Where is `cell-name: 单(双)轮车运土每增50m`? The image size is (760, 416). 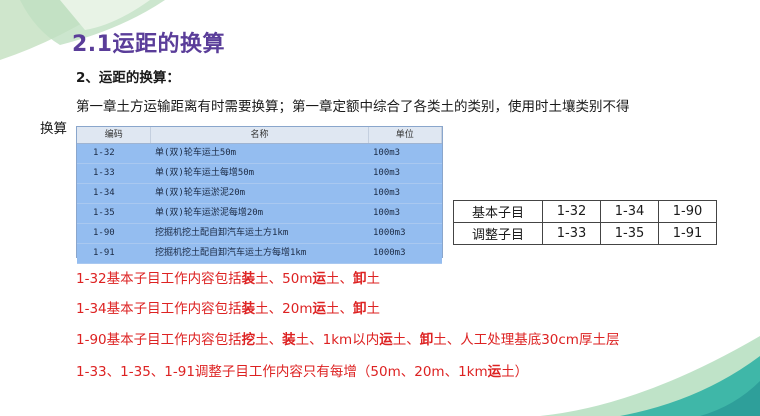 cell-name: 单(双)轮车运土每增50m is located at coordinates (205, 173).